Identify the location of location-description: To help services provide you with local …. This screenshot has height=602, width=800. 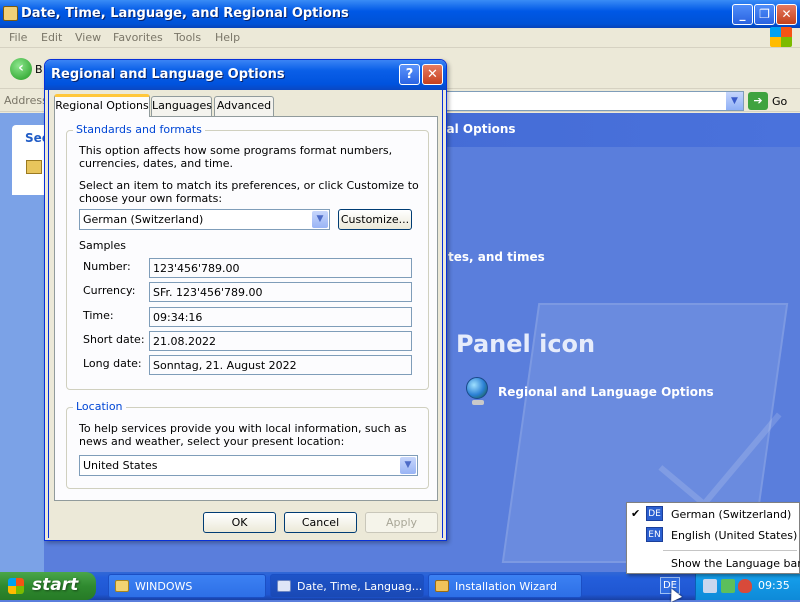
(243, 435).